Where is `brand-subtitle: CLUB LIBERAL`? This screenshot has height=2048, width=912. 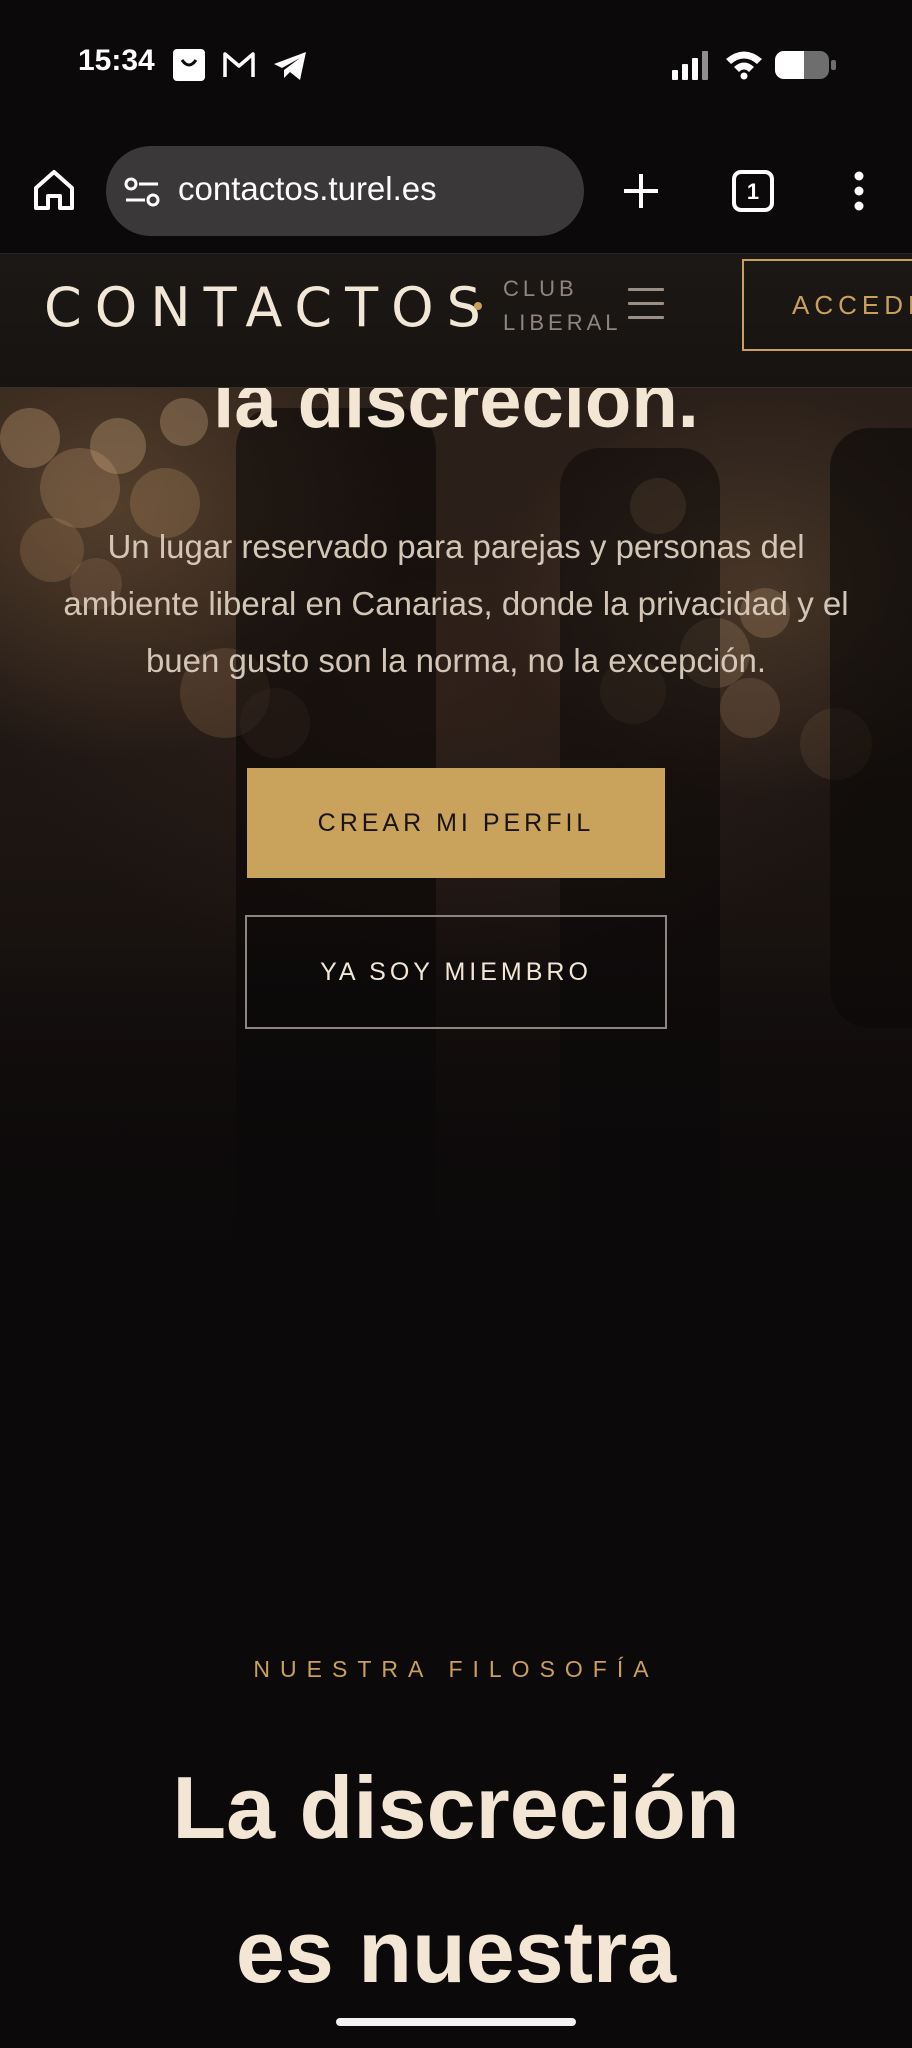
brand-subtitle: CLUB LIBERAL is located at coordinates (562, 306).